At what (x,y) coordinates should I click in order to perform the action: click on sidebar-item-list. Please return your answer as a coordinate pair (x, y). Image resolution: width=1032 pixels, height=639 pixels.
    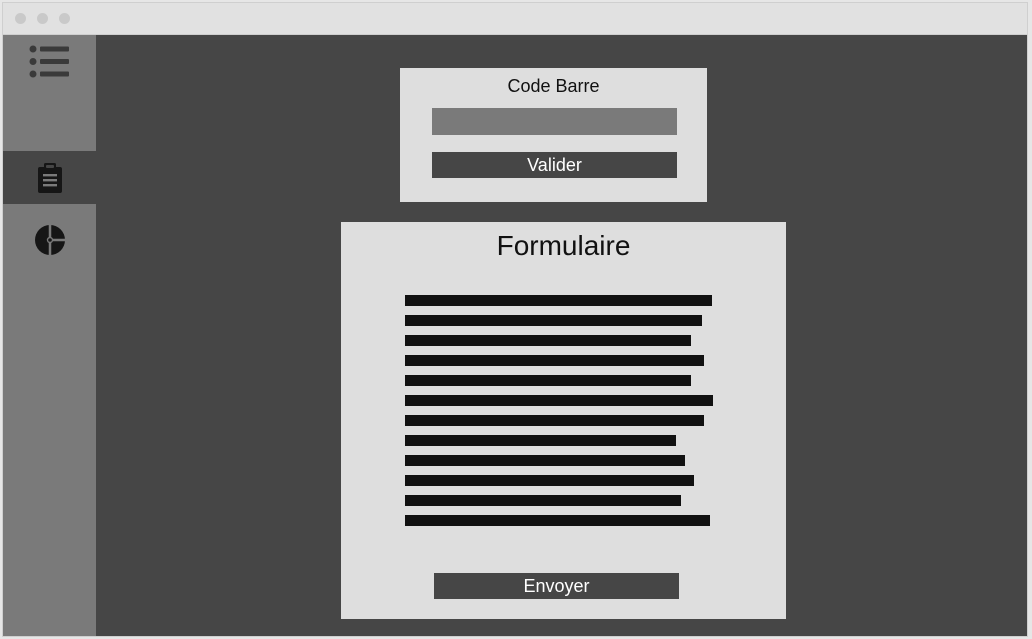
    Looking at the image, I should click on (49, 61).